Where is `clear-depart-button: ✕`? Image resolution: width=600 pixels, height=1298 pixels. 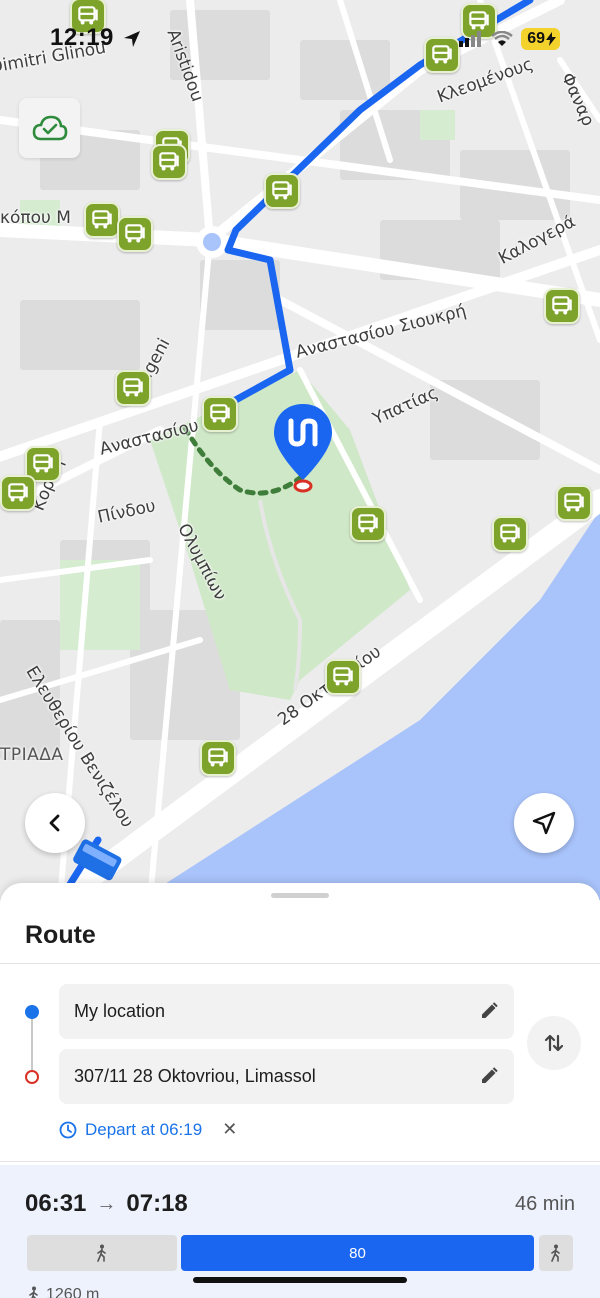 clear-depart-button: ✕ is located at coordinates (229, 1129).